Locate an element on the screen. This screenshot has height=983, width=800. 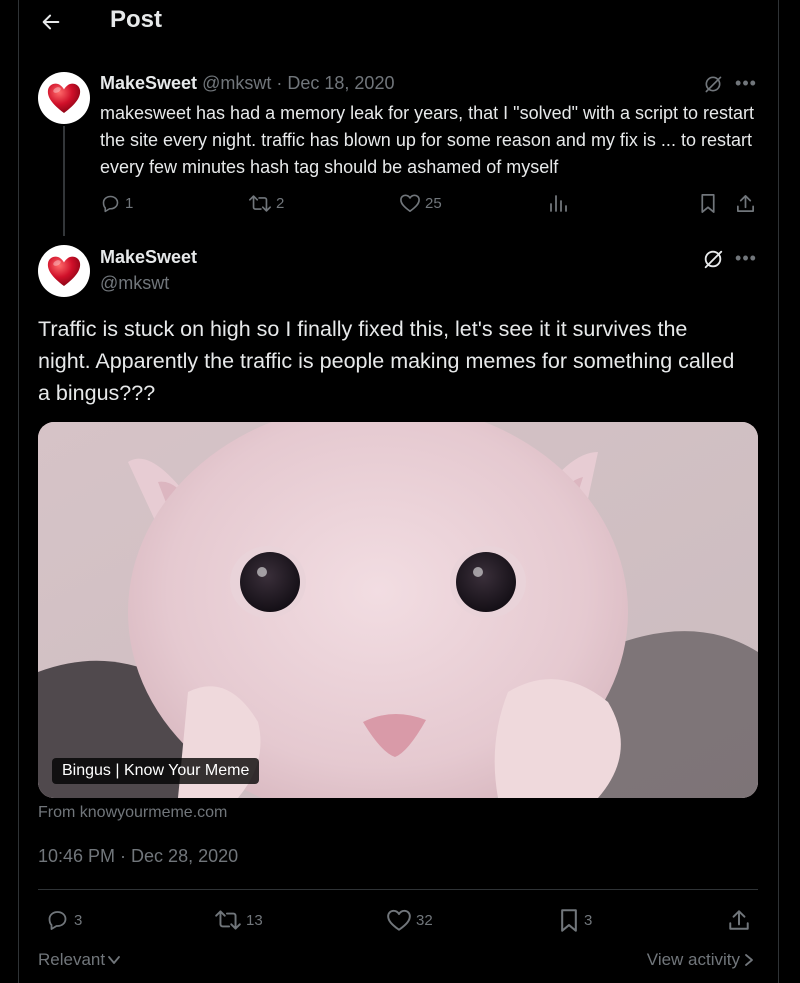
view-activity-link: View activity is located at coordinates (700, 960).